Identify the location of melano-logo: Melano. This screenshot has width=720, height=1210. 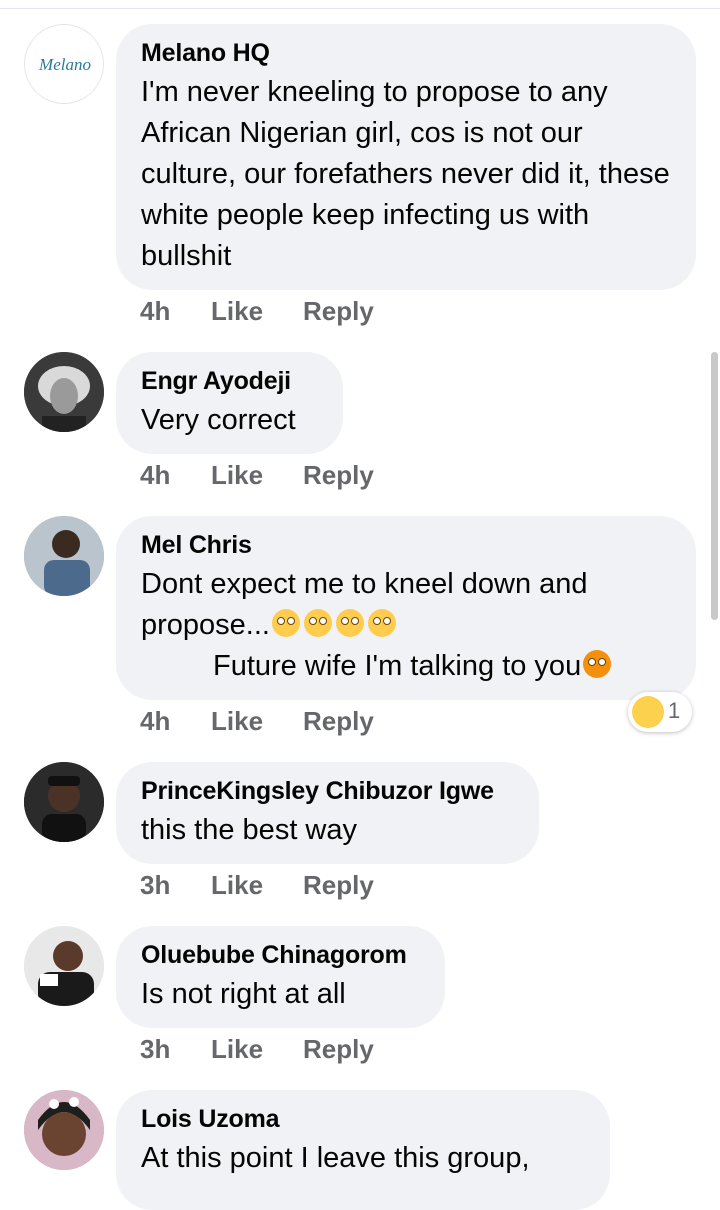
(64, 64).